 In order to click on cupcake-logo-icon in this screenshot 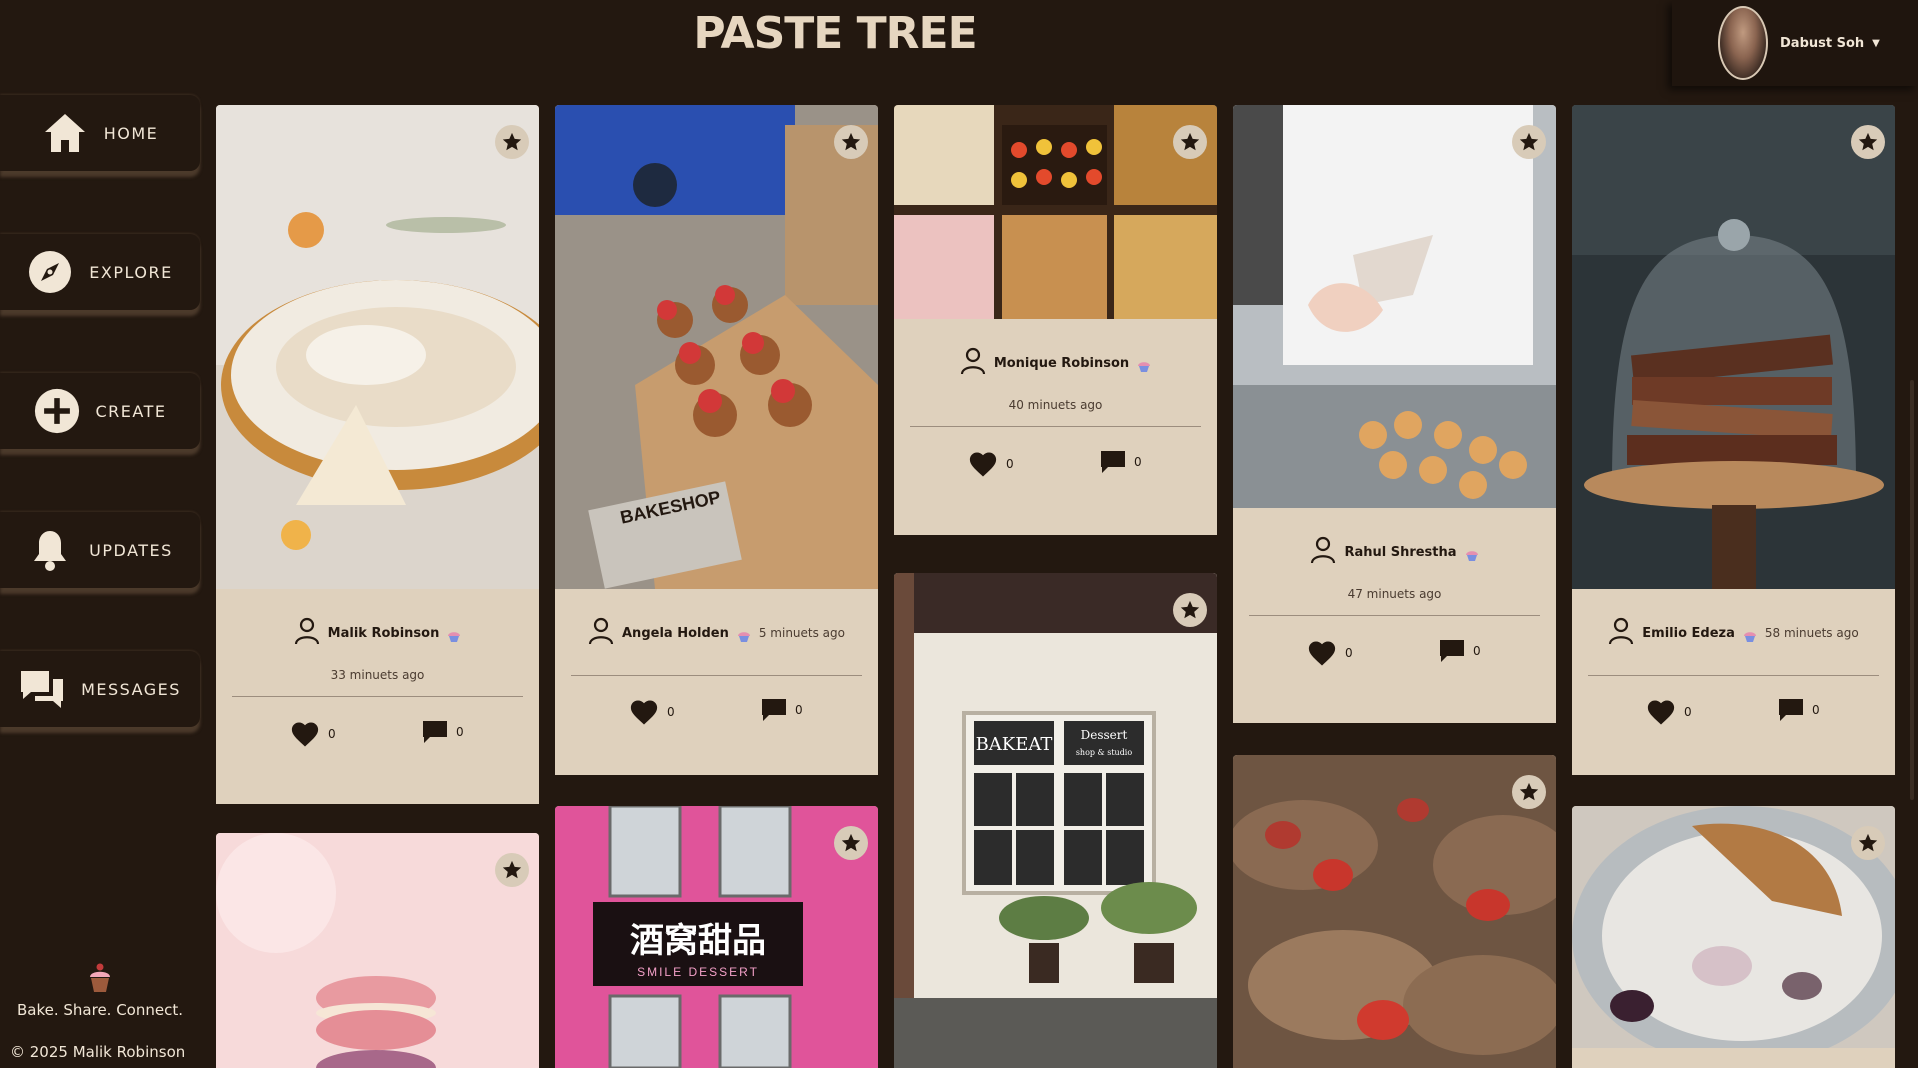, I will do `click(100, 978)`.